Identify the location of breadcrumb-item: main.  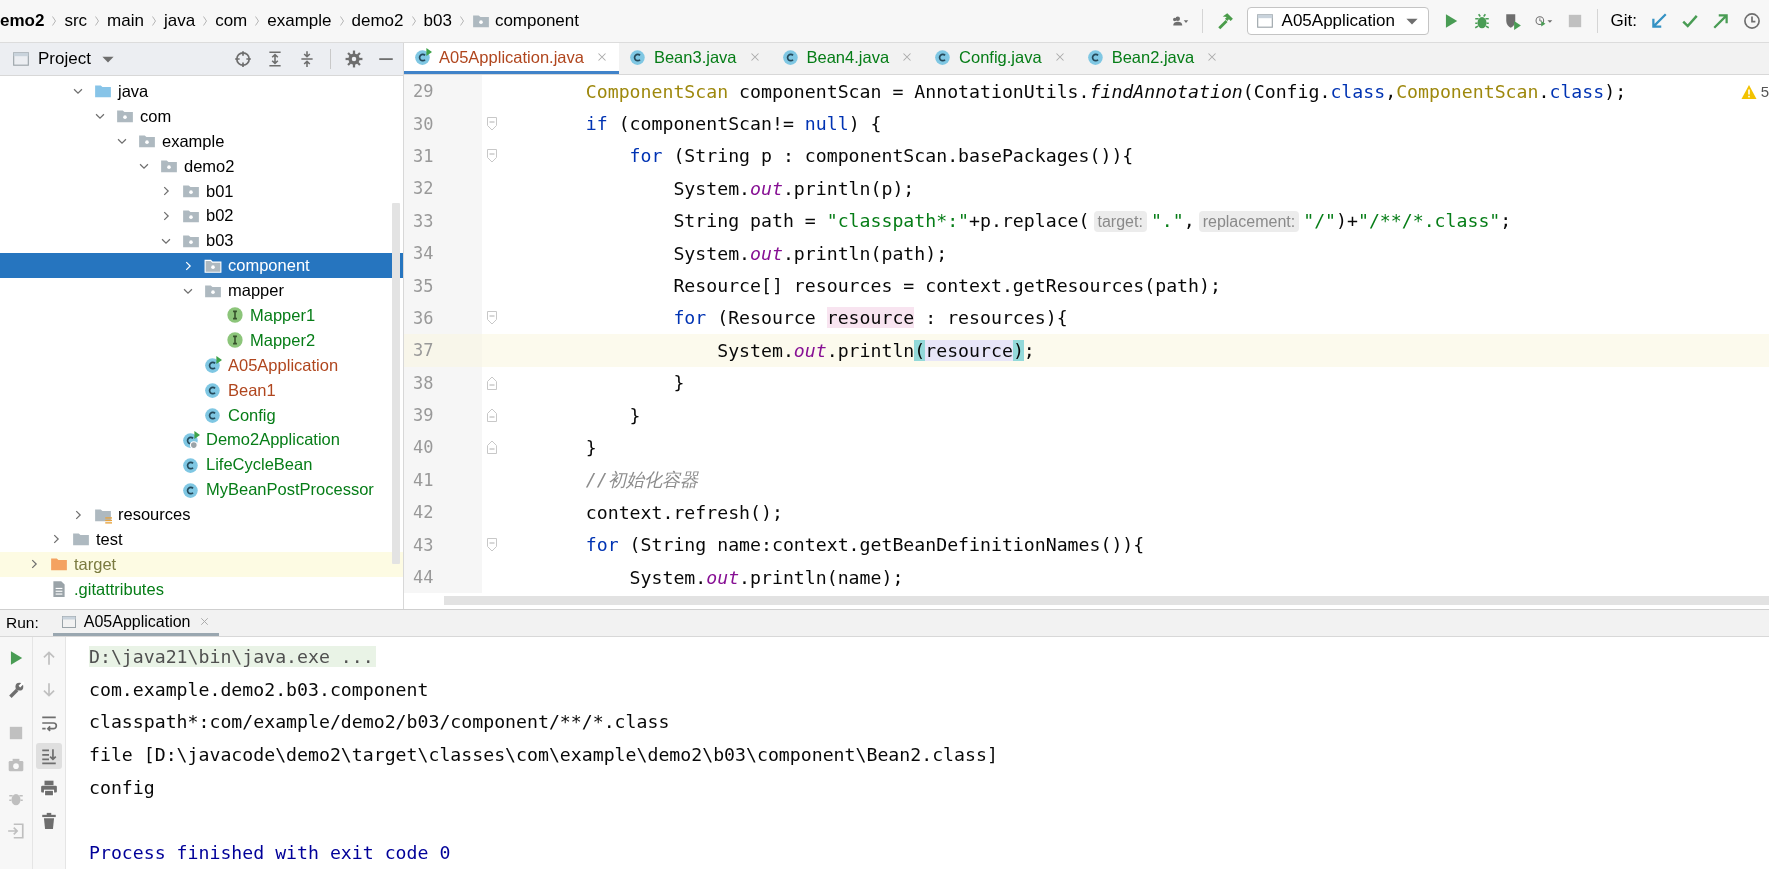
(125, 21).